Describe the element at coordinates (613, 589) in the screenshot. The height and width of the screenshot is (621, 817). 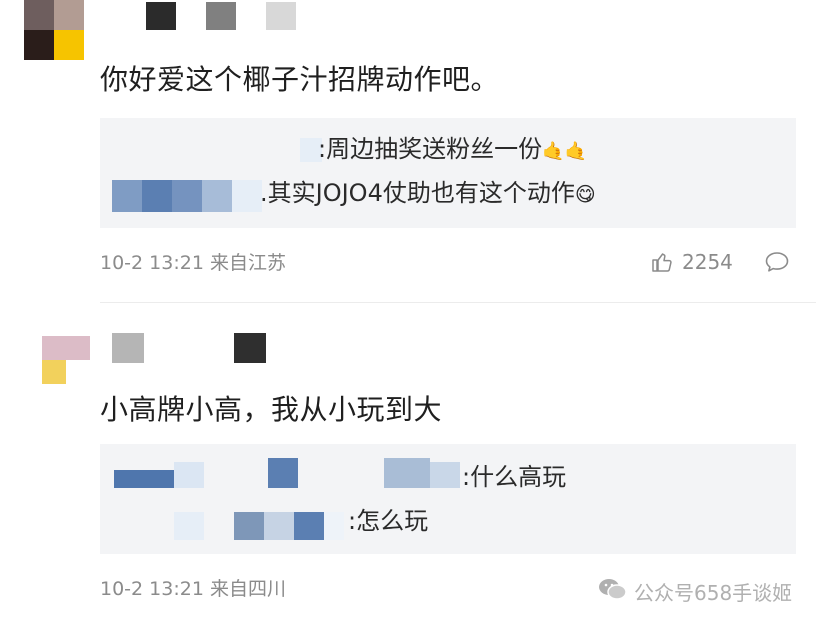
I see `wechat-icon` at that location.